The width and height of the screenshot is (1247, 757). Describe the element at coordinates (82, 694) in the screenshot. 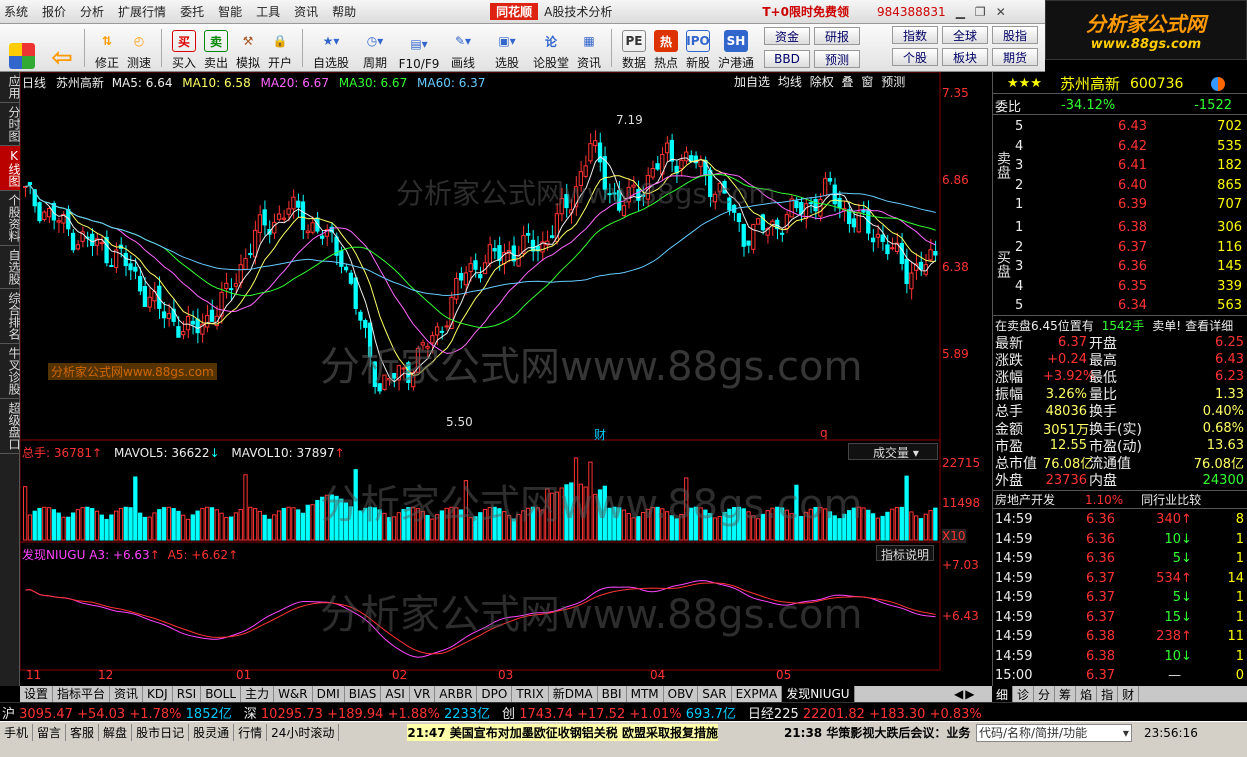

I see `tab-indicator-1: 指标平台` at that location.